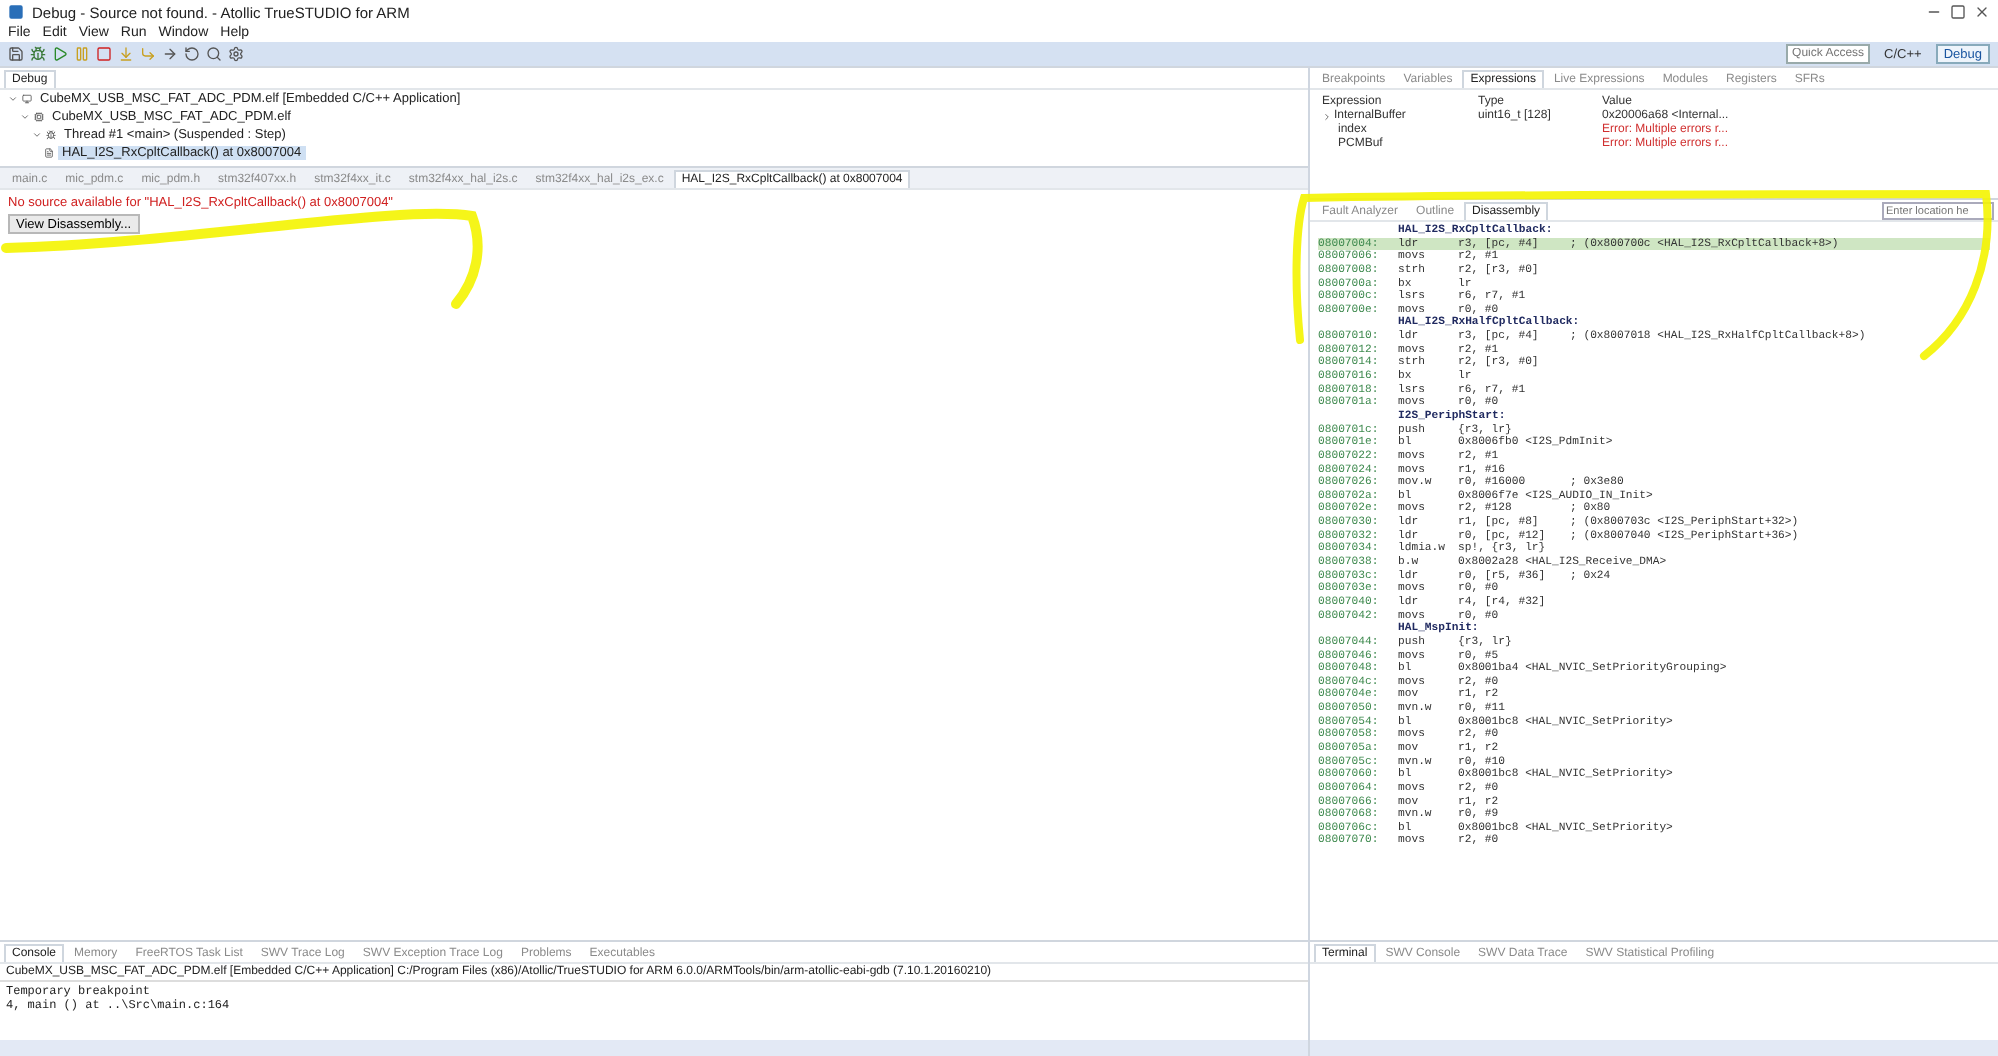  I want to click on maximize-icon, so click(1958, 12).